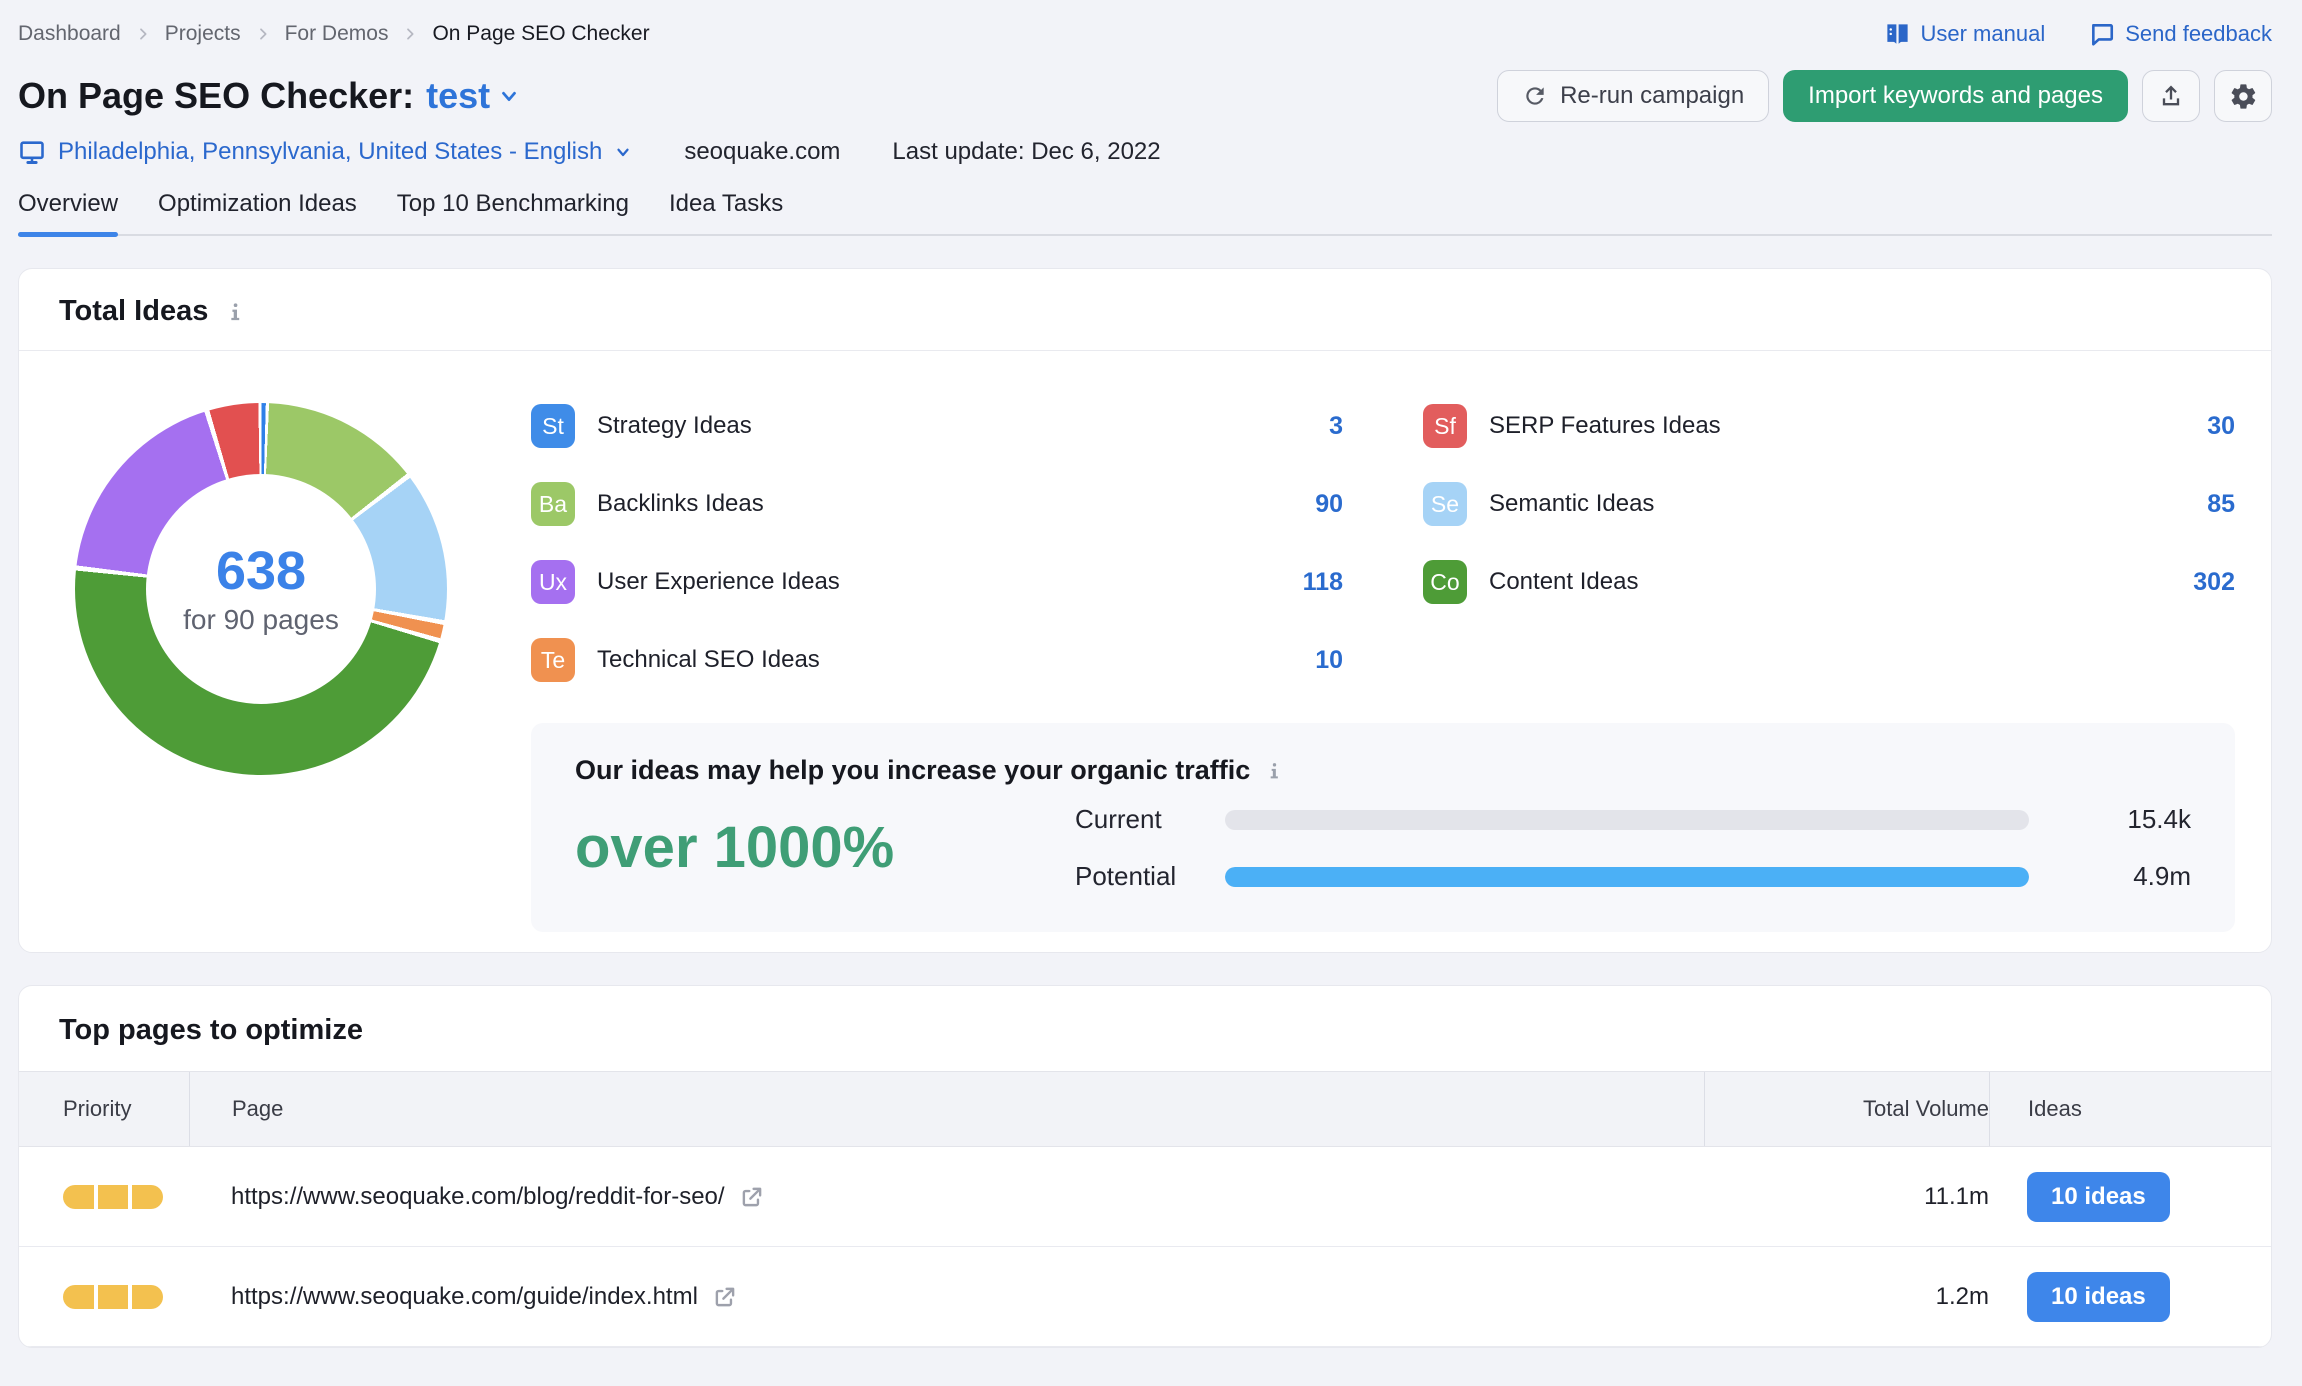 The height and width of the screenshot is (1386, 2302). What do you see at coordinates (2214, 582) in the screenshot?
I see `idea-type-count: 302` at bounding box center [2214, 582].